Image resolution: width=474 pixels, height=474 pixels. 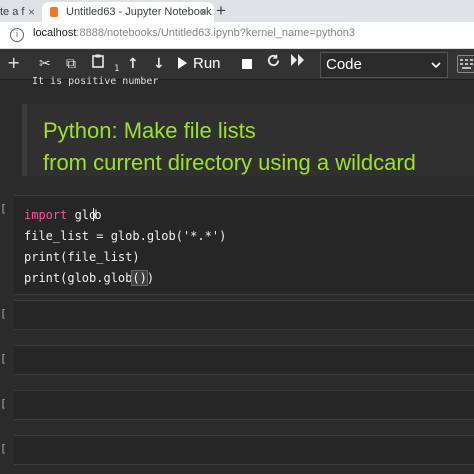 I want to click on browser-tab-previous-label: te a f, so click(x=12, y=12).